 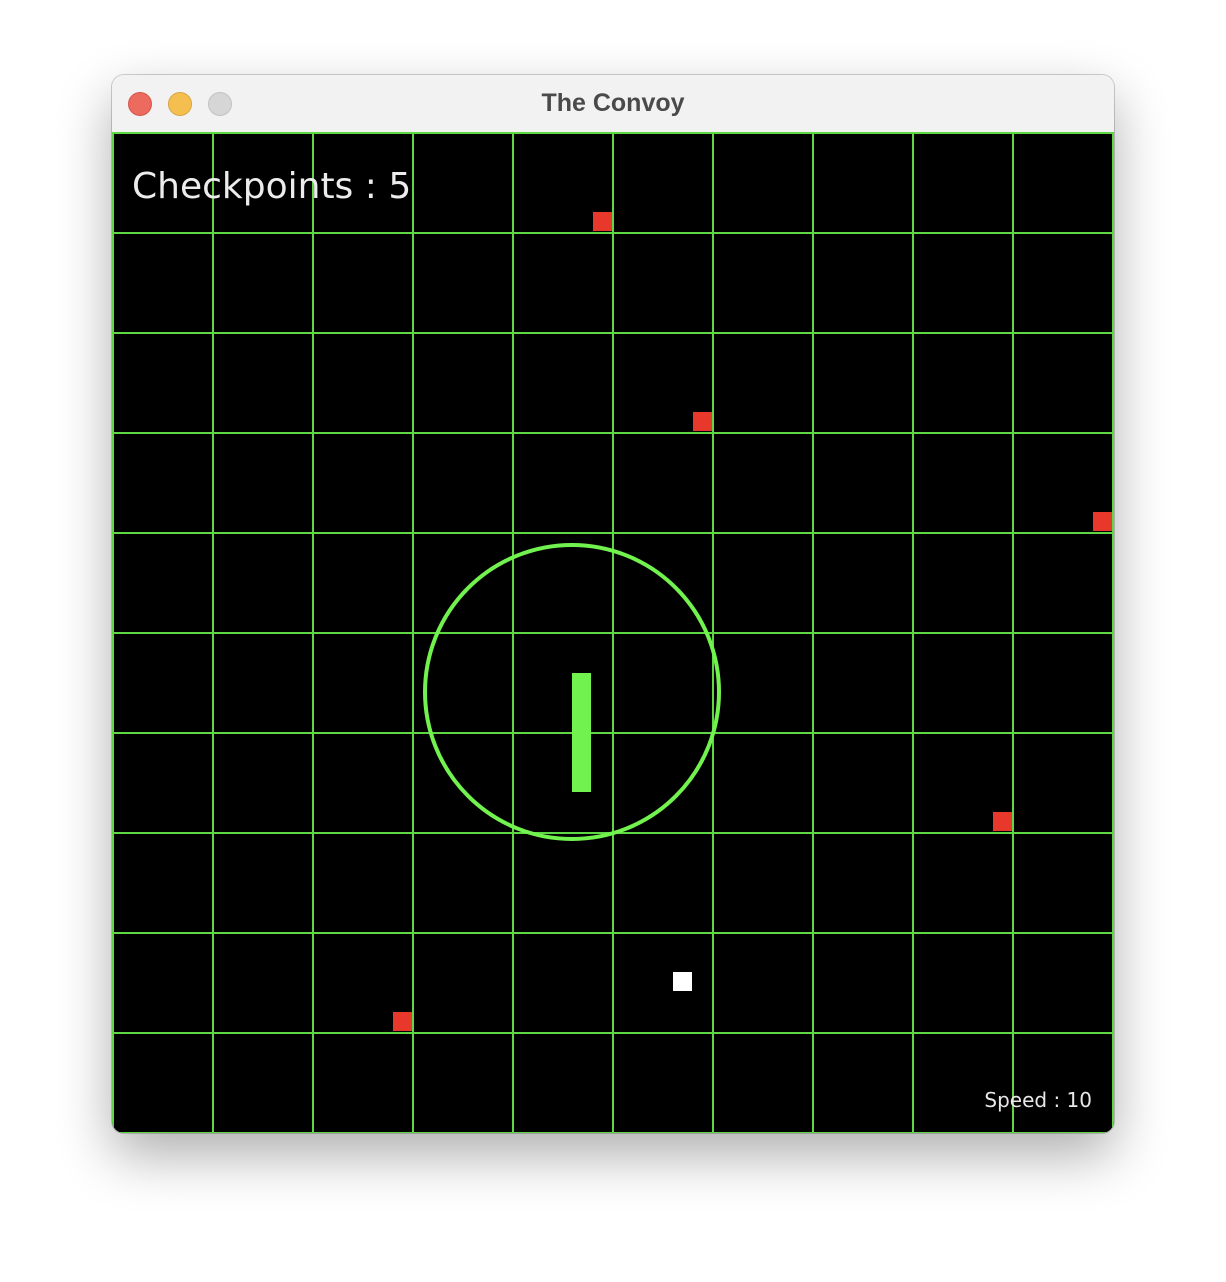 I want to click on speed-indicator: Speed : 10, so click(x=1038, y=1100).